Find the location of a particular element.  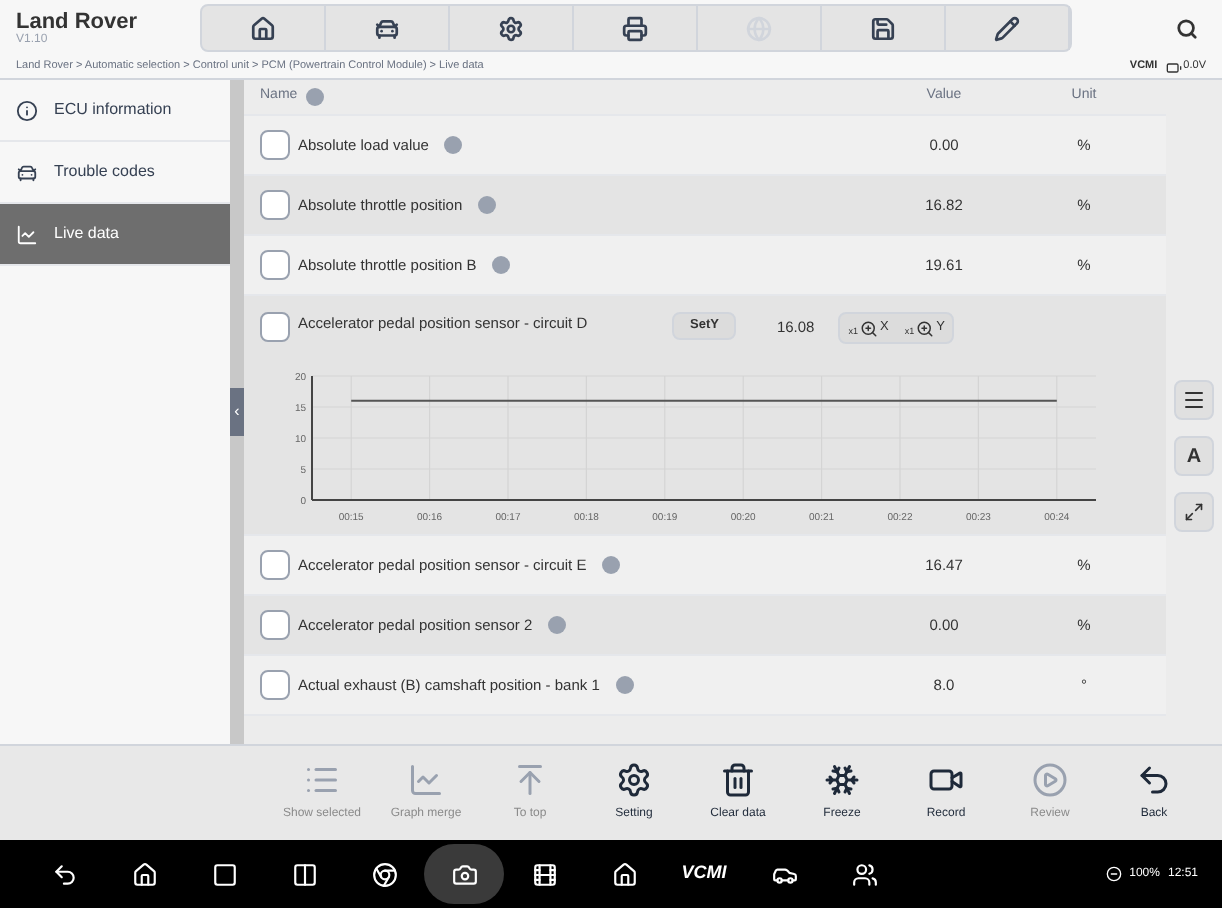

play-icon is located at coordinates (1050, 780).